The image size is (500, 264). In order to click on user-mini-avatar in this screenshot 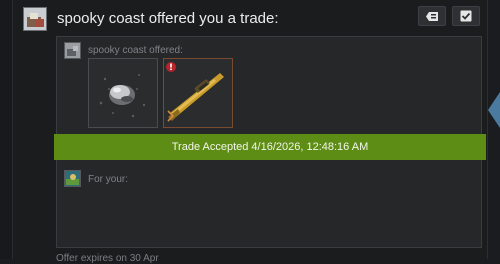, I will do `click(72, 178)`.